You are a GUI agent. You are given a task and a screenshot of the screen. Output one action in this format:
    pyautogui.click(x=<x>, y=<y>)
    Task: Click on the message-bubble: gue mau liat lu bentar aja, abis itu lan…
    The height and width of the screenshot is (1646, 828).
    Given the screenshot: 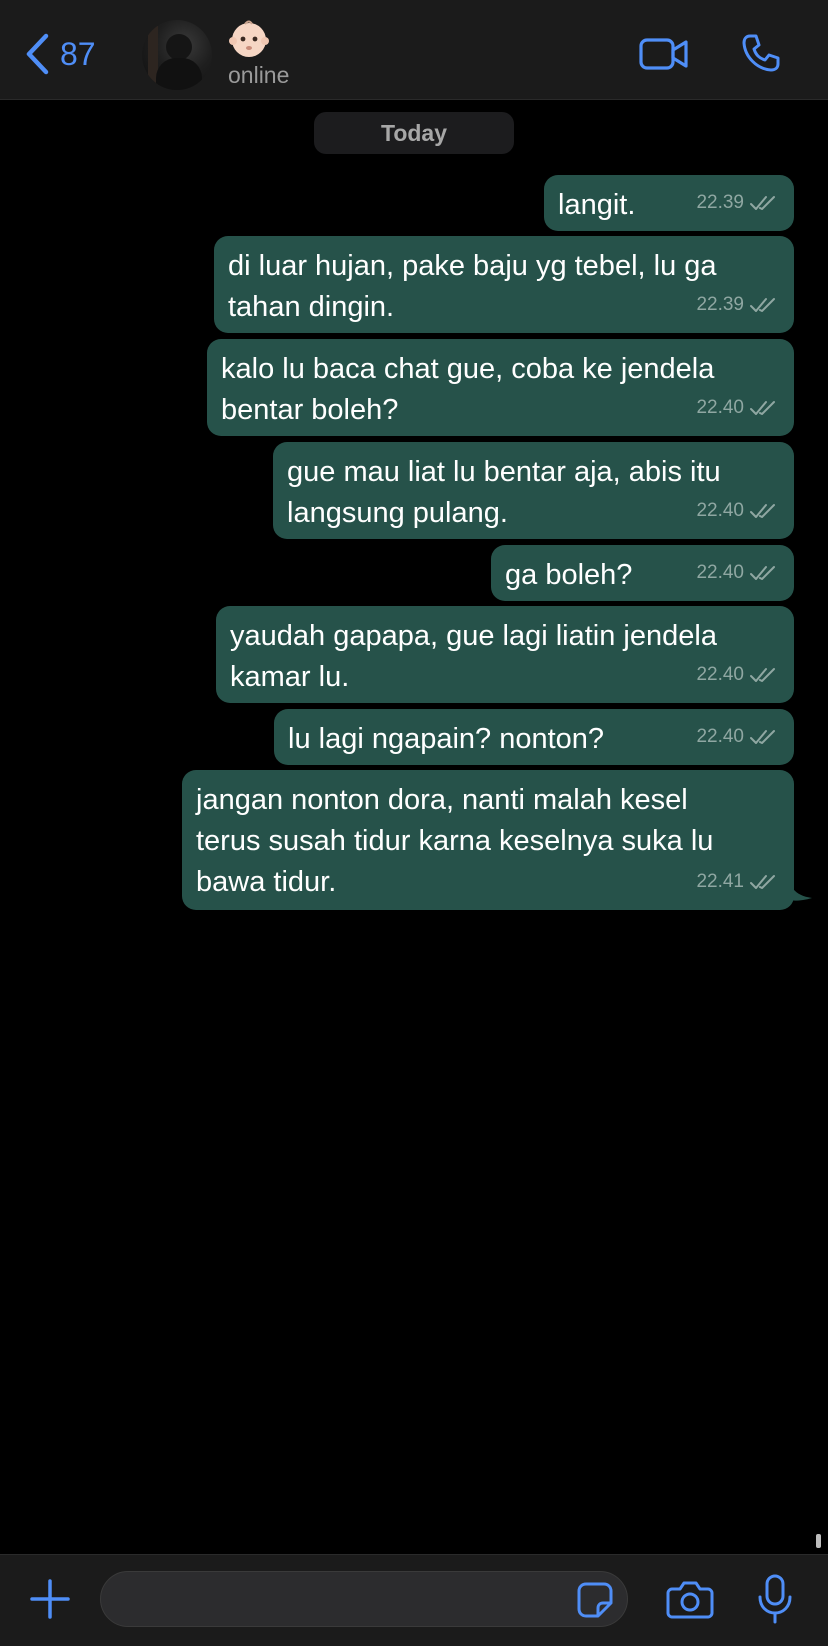 What is the action you would take?
    pyautogui.click(x=533, y=490)
    